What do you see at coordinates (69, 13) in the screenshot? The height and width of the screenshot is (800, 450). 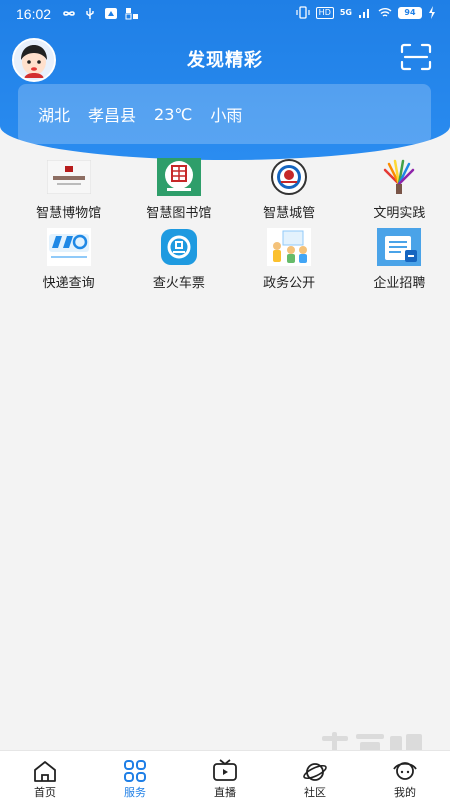 I see `infinity-icon` at bounding box center [69, 13].